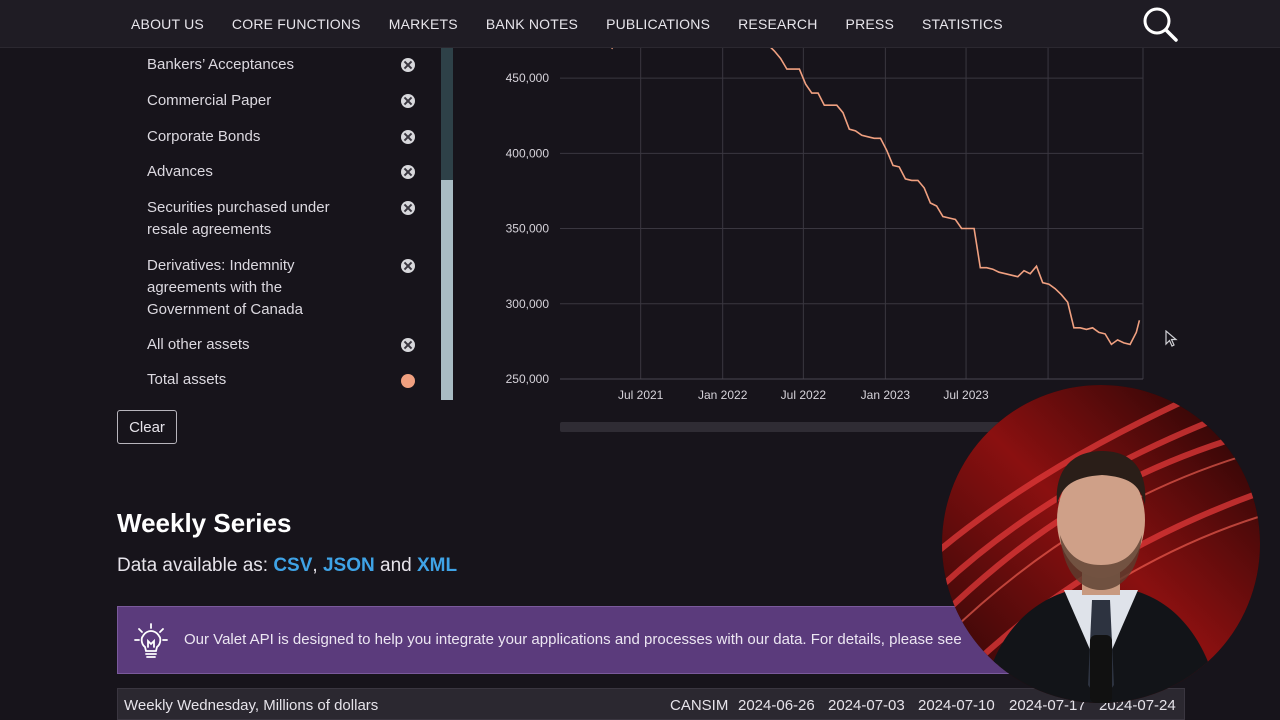  I want to click on nav-markets: MARKETS, so click(423, 24).